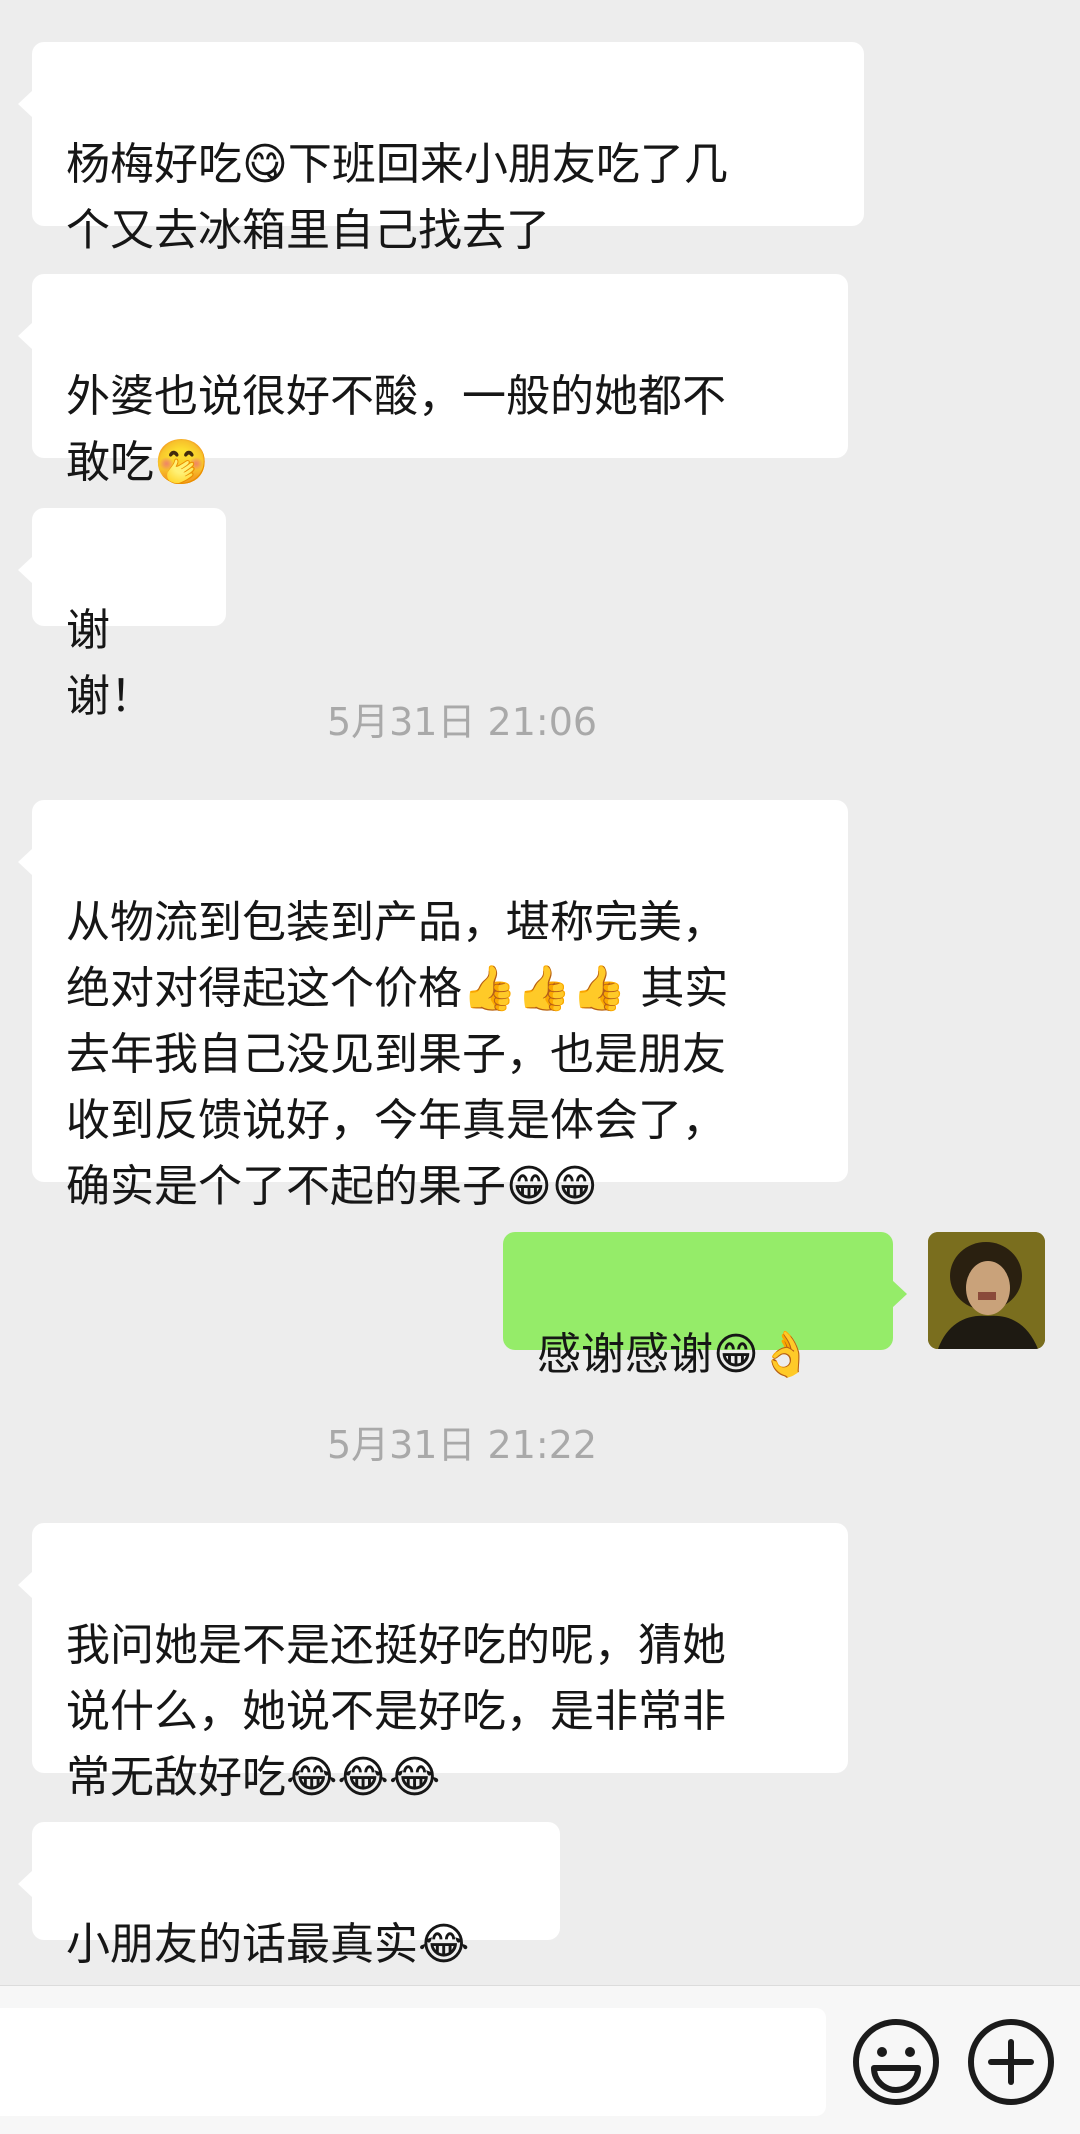 This screenshot has height=2134, width=1080. I want to click on plus-icon, so click(1011, 2062).